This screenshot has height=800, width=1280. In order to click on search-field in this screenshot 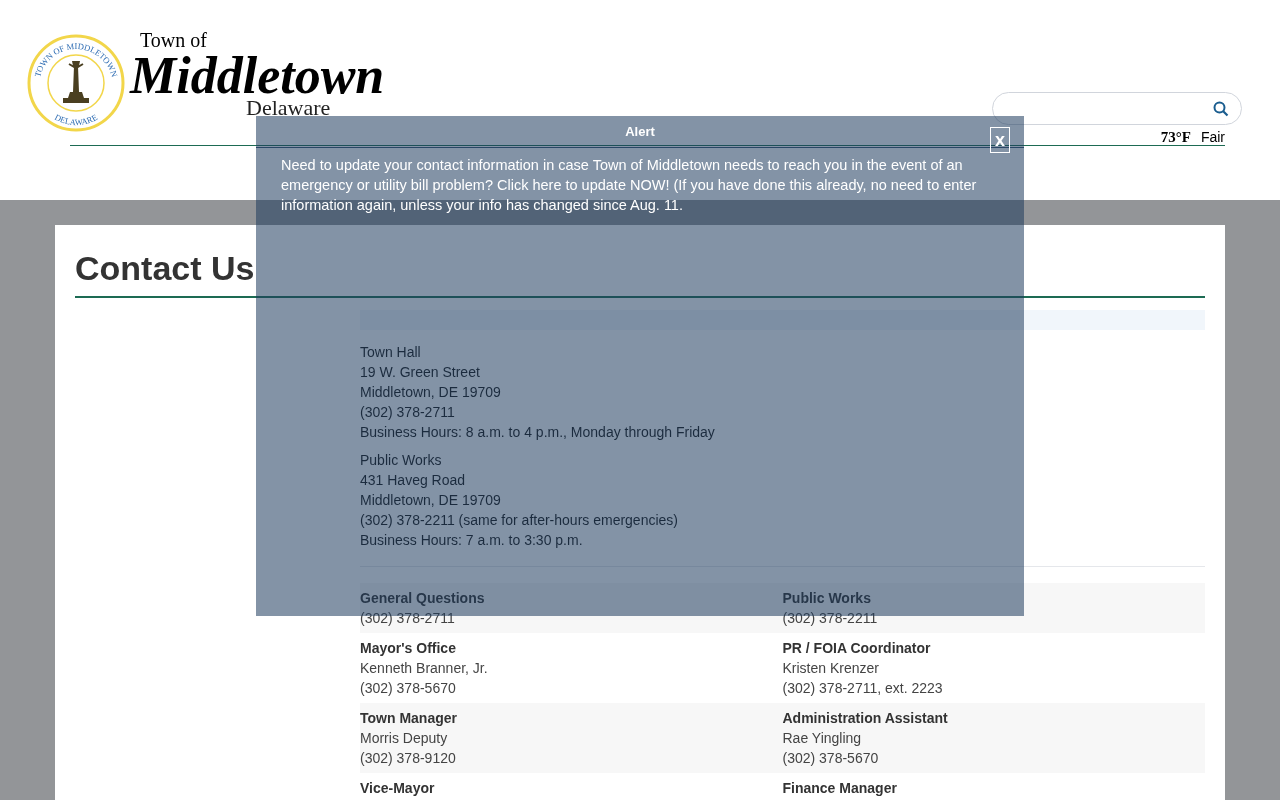, I will do `click(1117, 108)`.